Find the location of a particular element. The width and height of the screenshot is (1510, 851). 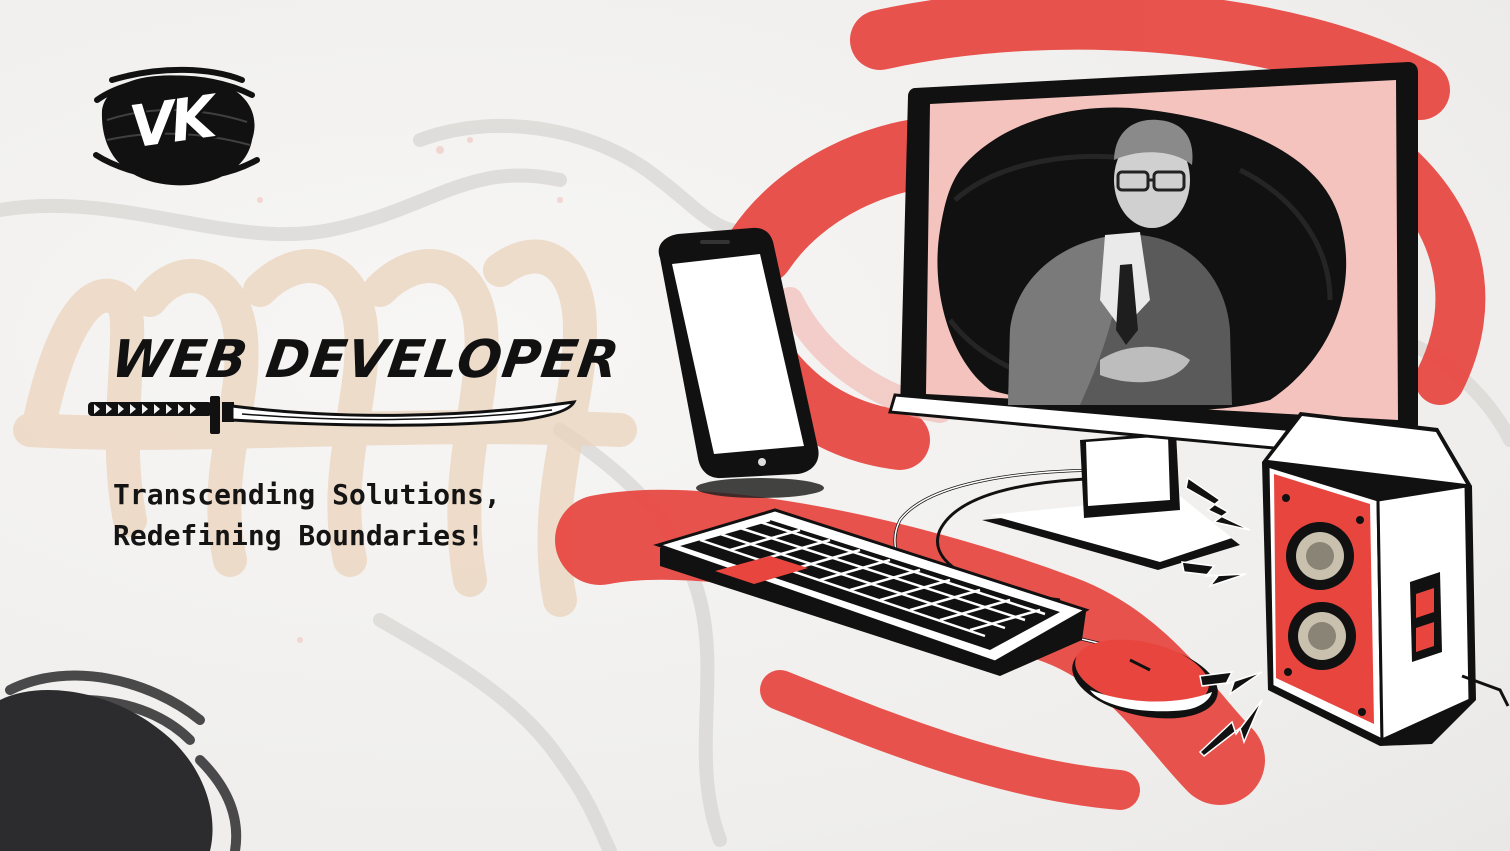

keyboard-icon is located at coordinates (871, 592).